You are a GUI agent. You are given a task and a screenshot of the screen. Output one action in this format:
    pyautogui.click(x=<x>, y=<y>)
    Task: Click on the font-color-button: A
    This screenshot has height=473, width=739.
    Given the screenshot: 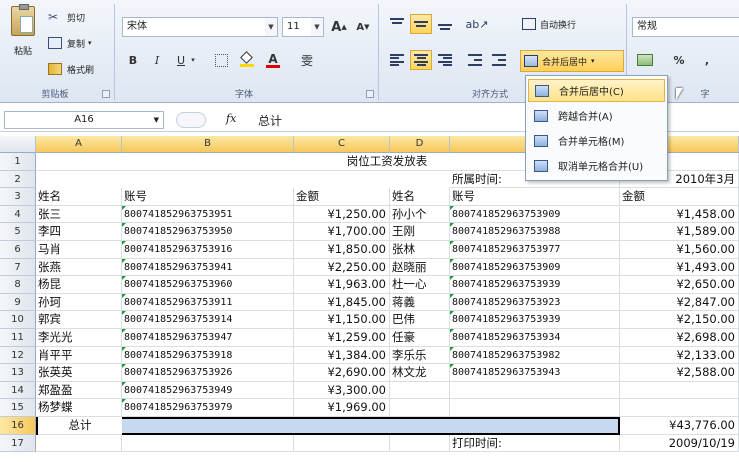 What is the action you would take?
    pyautogui.click(x=273, y=60)
    